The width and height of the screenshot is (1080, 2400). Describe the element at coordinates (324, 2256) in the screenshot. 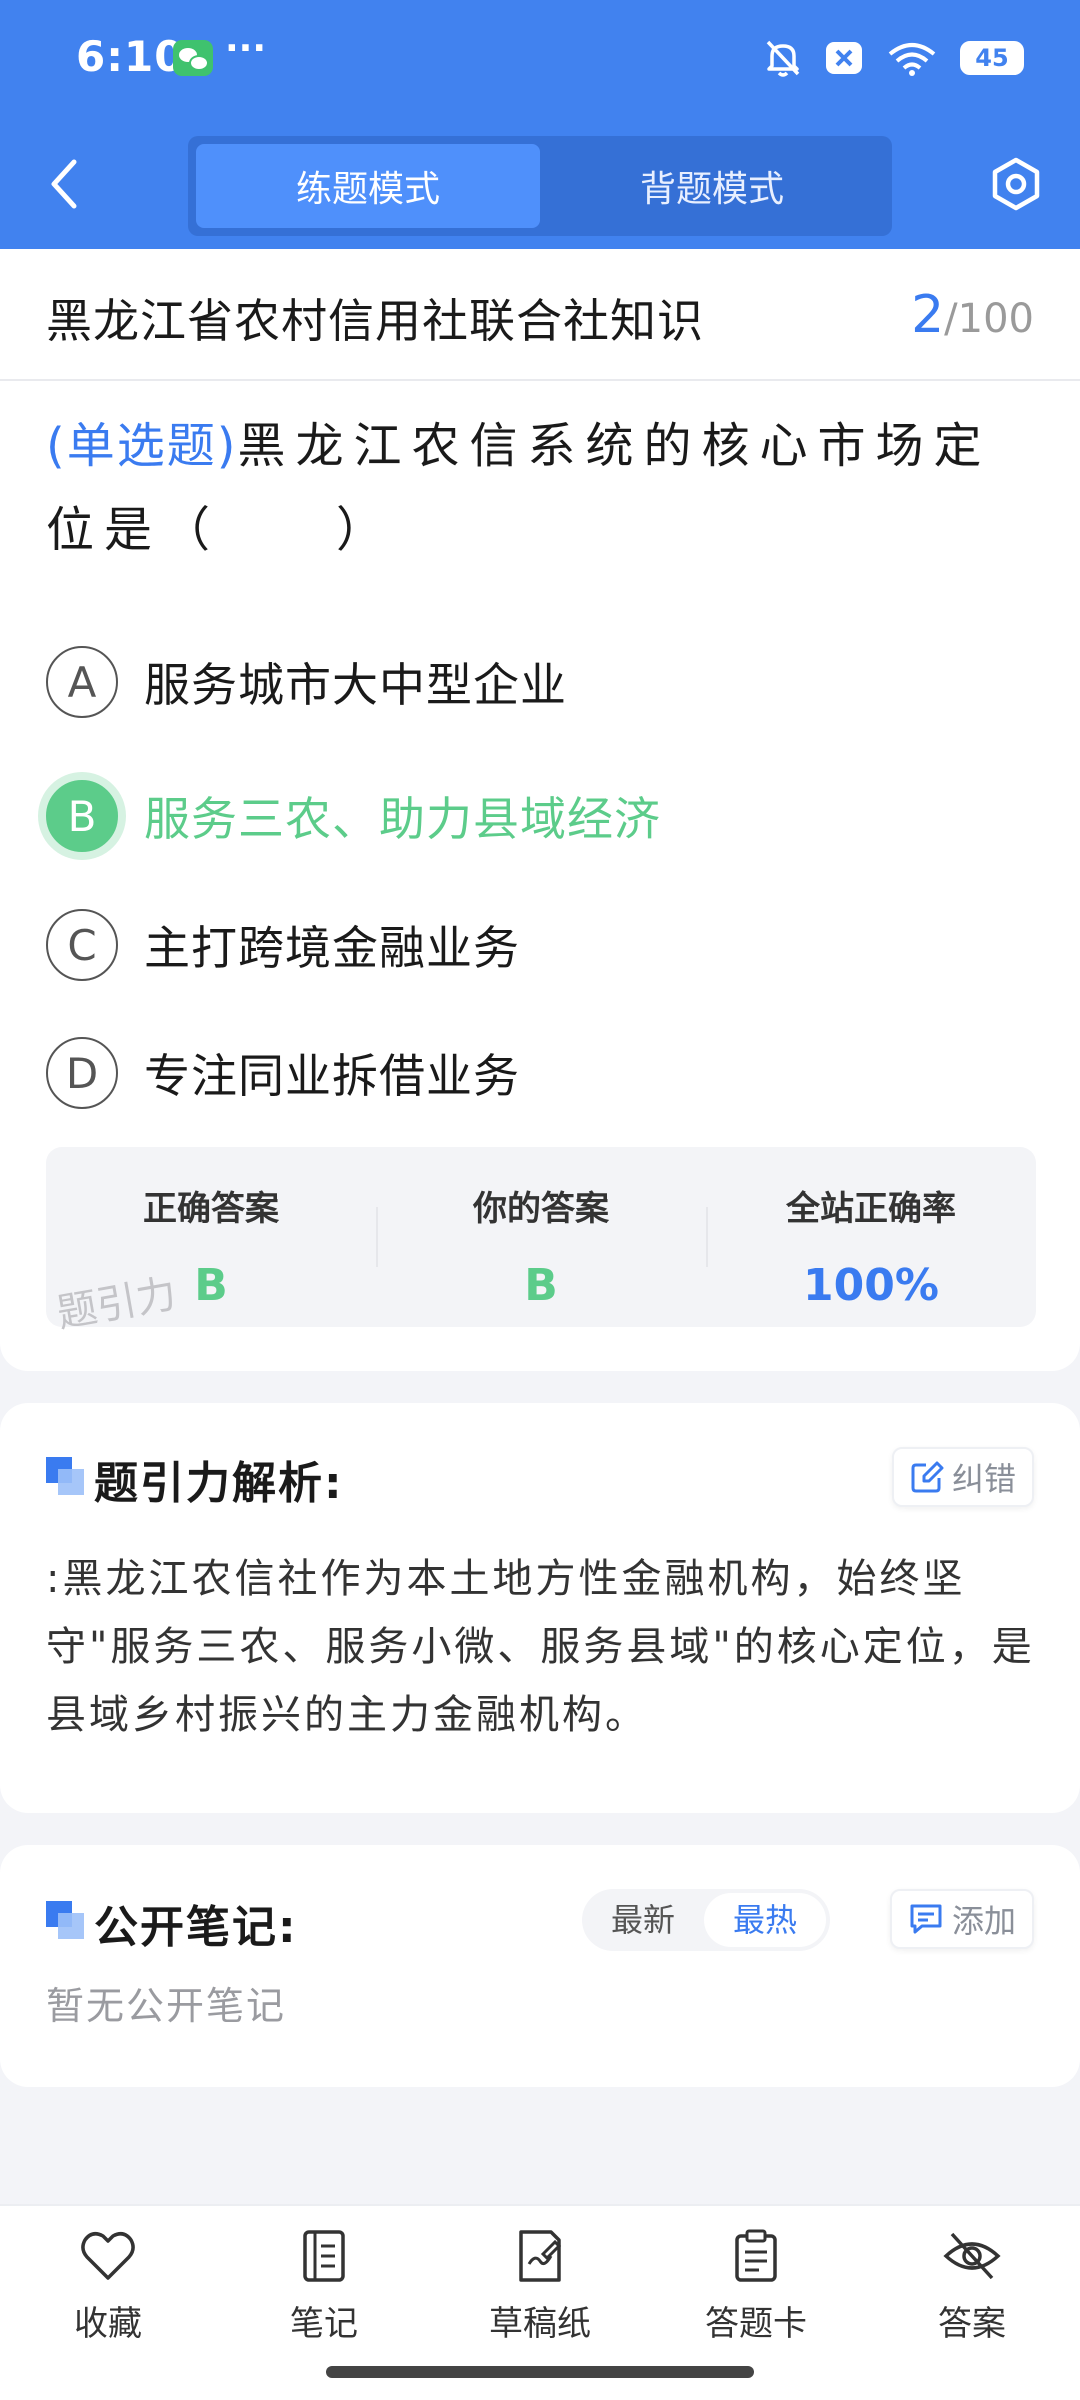

I see `notebook-icon` at that location.